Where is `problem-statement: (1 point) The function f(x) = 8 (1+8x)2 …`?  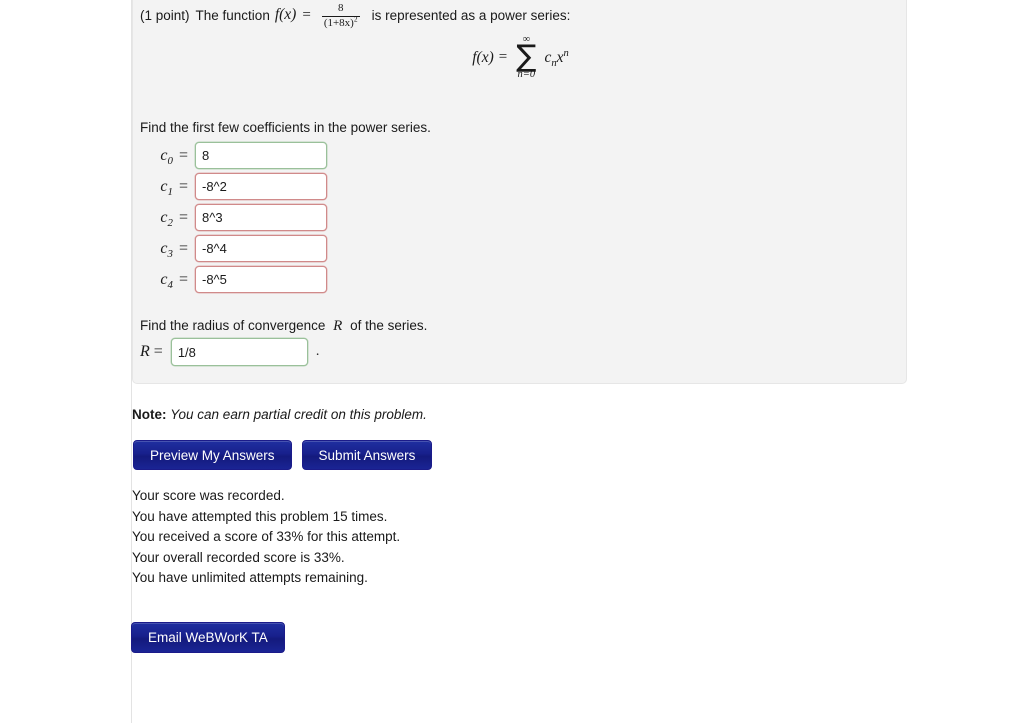 problem-statement: (1 point) The function f(x) = 8 (1+8x)2 … is located at coordinates (355, 15).